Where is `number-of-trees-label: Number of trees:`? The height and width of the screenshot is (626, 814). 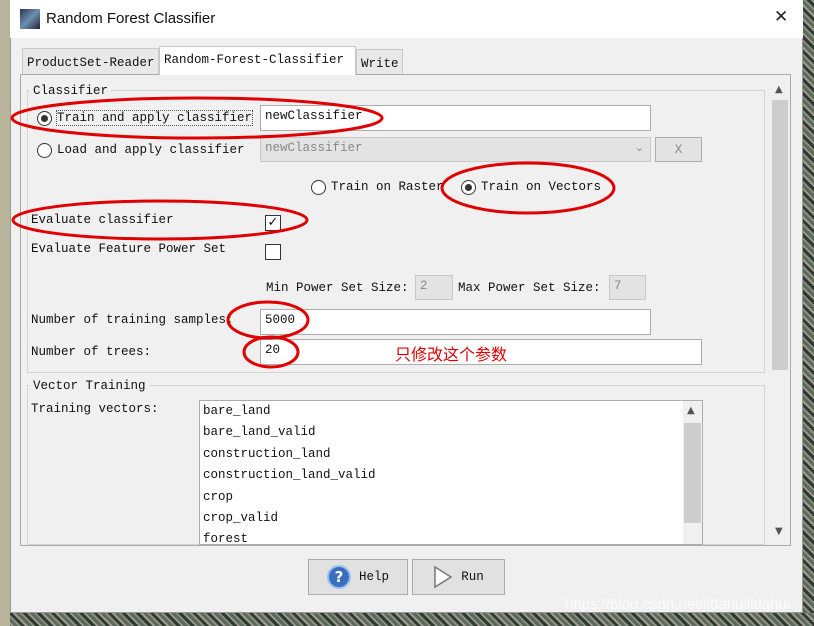 number-of-trees-label: Number of trees: is located at coordinates (91, 352).